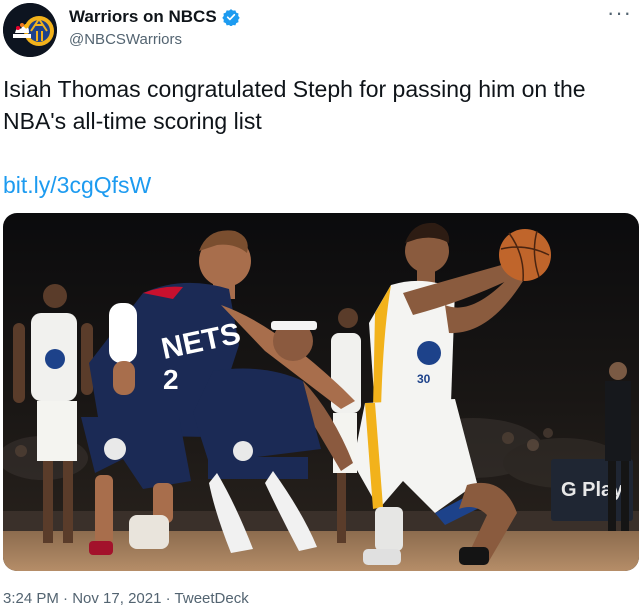 The width and height of the screenshot is (641, 608). What do you see at coordinates (77, 185) in the screenshot?
I see `tweet-link: bit.ly/3cgQfsW` at bounding box center [77, 185].